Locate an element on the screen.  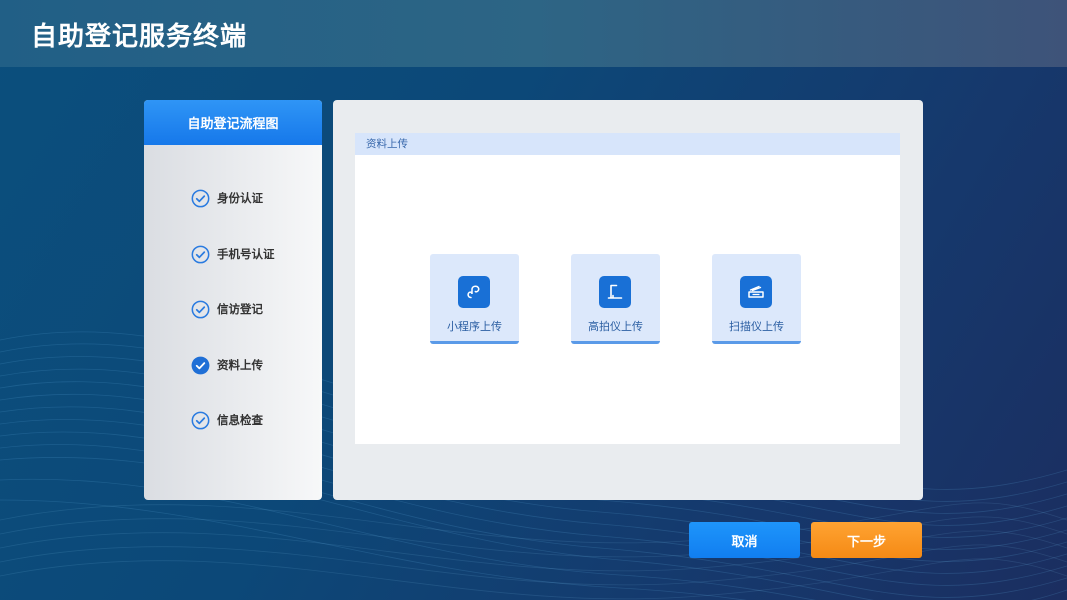
mini-program-upload-button: 小程序上传 is located at coordinates (474, 299).